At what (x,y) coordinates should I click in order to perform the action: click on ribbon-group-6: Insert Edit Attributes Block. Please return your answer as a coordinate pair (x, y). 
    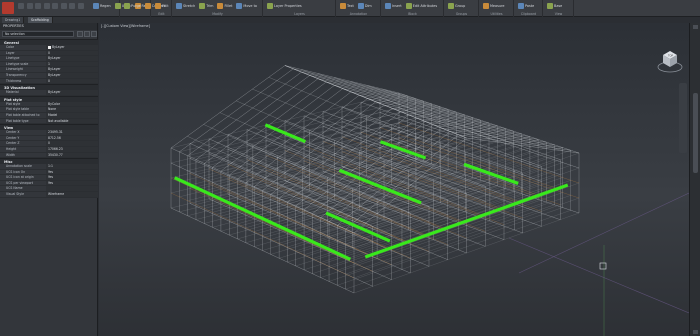
    Looking at the image, I should click on (413, 8).